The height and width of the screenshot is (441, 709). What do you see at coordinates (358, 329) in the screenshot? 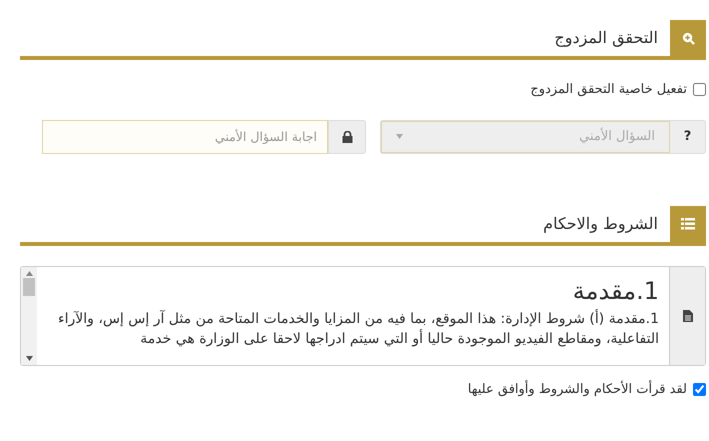
I see `terms-paragraph: 1.مقدمة (أ) شروط الإدارة: هذا الموقع، بما فيه من المزايا والخدمات المتاحة من مثل آر إس إس، والآراء التفاعلية، ومقاطع الفيديو الموجودة حاليا أو التي سيتم ادراجها لاحقا على الوزارة هي خدمة` at bounding box center [358, 329].